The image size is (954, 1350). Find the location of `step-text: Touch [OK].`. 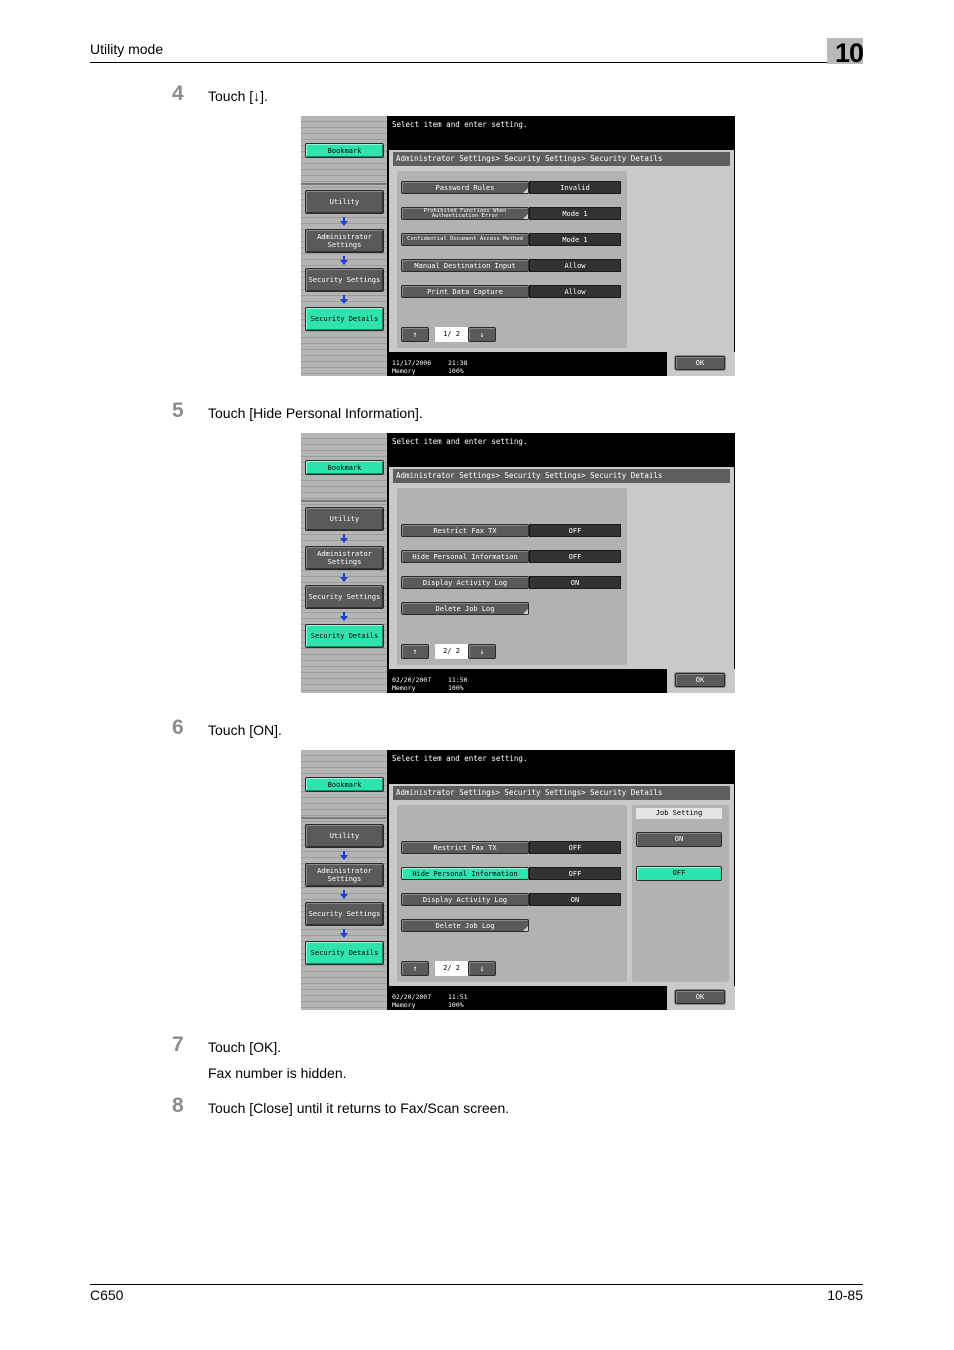

step-text: Touch [OK]. is located at coordinates (245, 1047).